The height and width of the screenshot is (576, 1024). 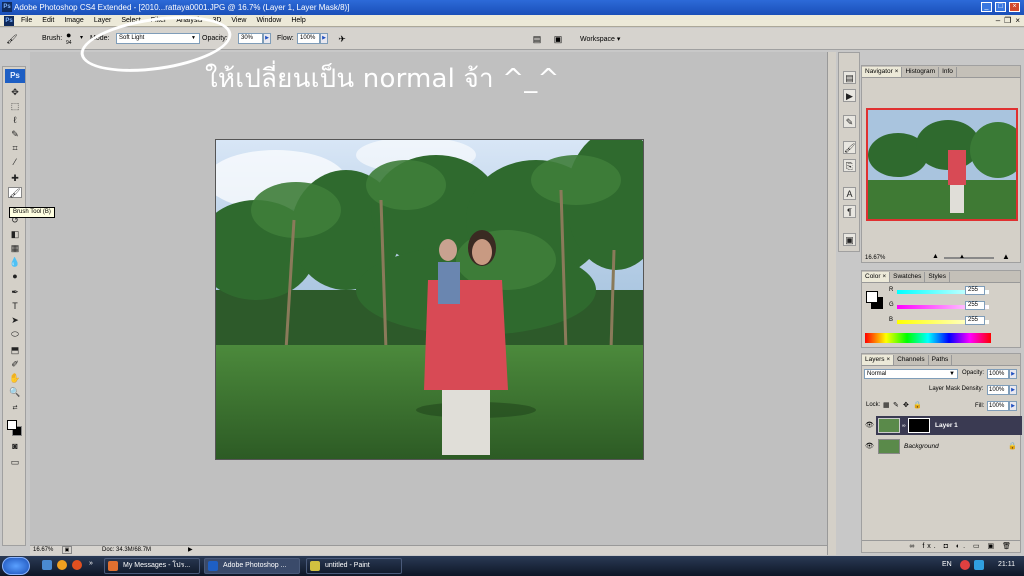 What do you see at coordinates (928, 338) in the screenshot?
I see `color-spectrum-bar` at bounding box center [928, 338].